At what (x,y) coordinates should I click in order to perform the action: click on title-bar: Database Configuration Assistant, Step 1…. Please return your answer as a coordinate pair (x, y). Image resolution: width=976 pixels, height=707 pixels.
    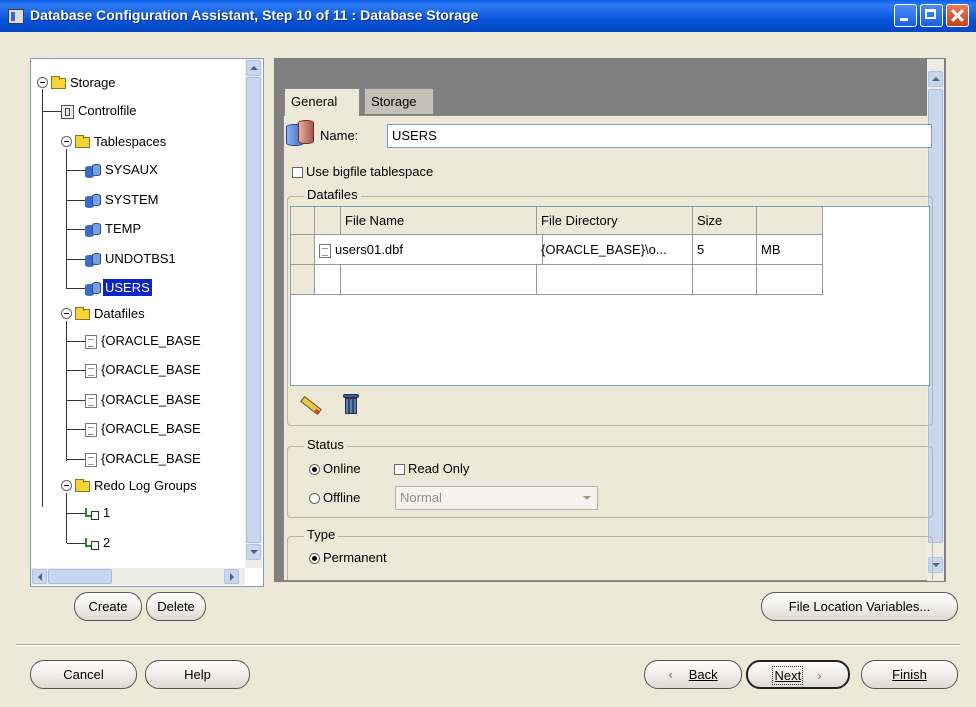
    Looking at the image, I should click on (488, 16).